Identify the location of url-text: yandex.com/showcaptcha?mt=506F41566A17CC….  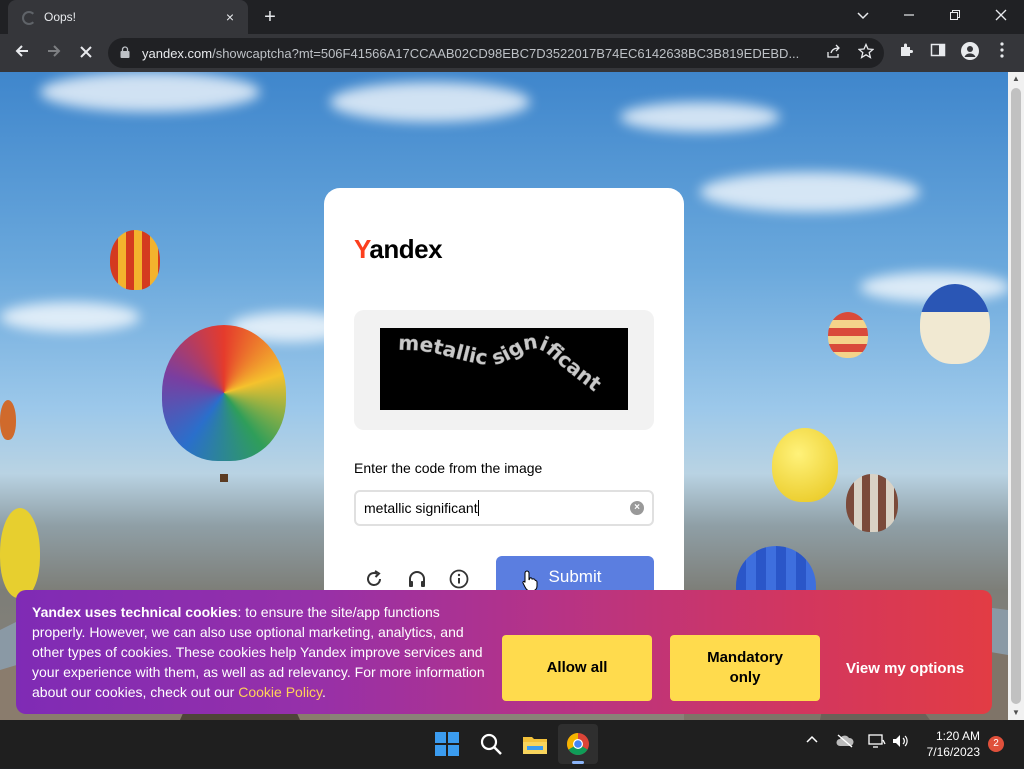
(482, 53).